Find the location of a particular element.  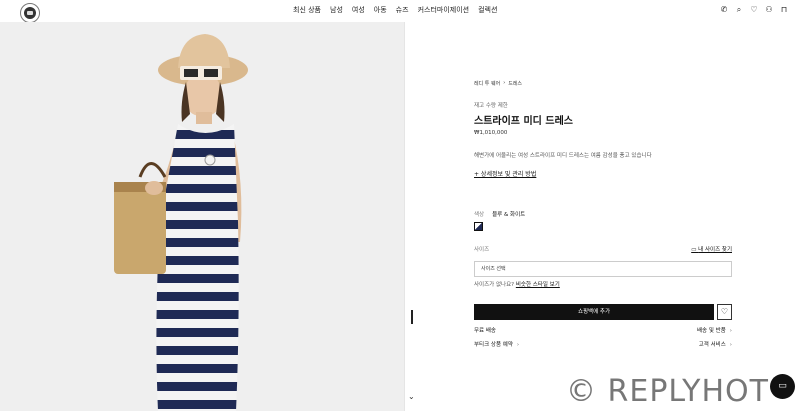

chevron-down-icon: ⌄ is located at coordinates (411, 396).